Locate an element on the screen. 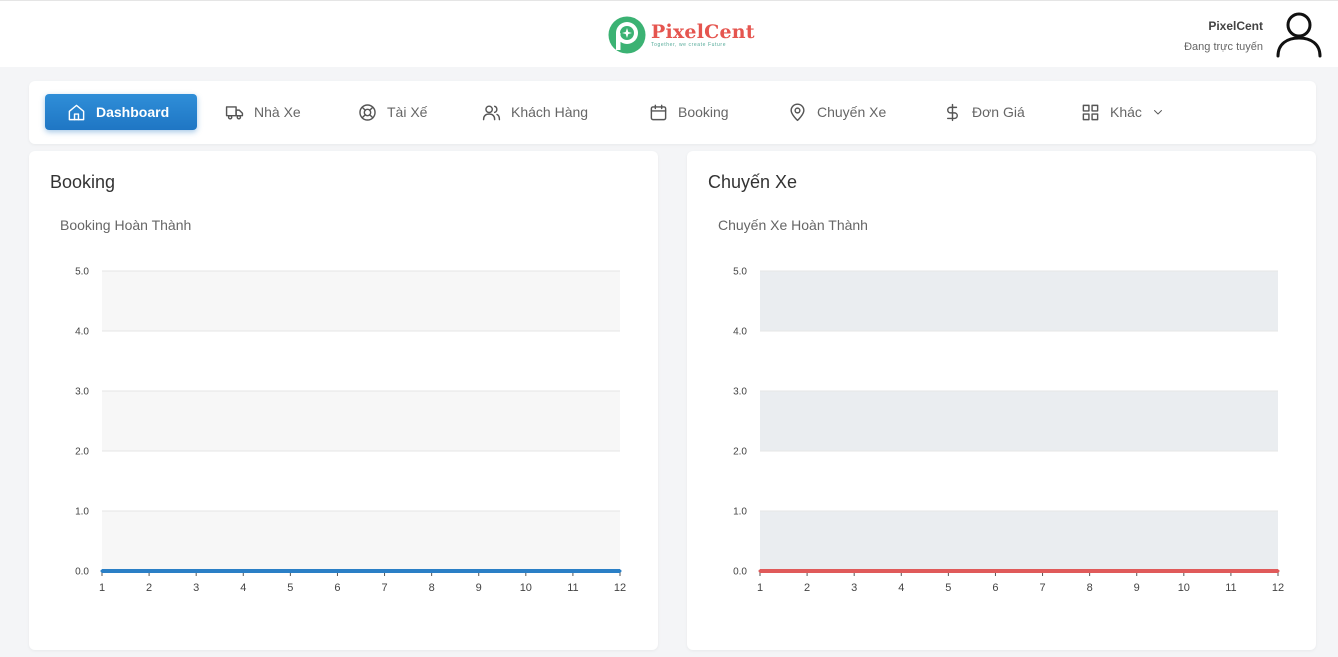 Image resolution: width=1338 pixels, height=657 pixels. nav-dashboard: Dashboard is located at coordinates (121, 112).